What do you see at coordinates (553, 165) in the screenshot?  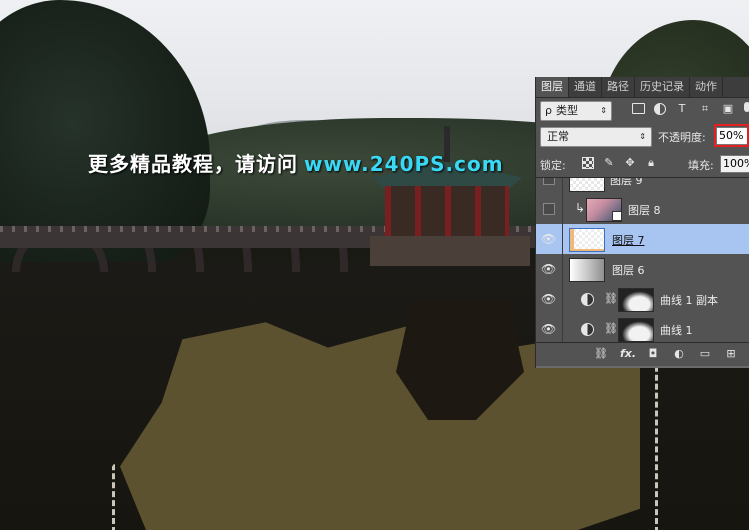 I see `lock-label: 锁定:` at bounding box center [553, 165].